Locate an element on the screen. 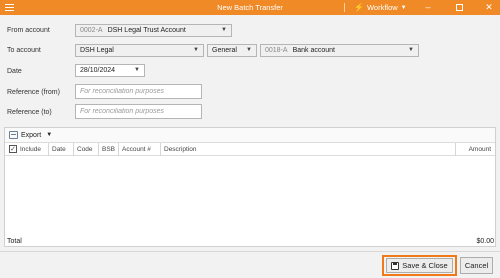 This screenshot has height=278, width=500. to-account-type: General is located at coordinates (224, 50).